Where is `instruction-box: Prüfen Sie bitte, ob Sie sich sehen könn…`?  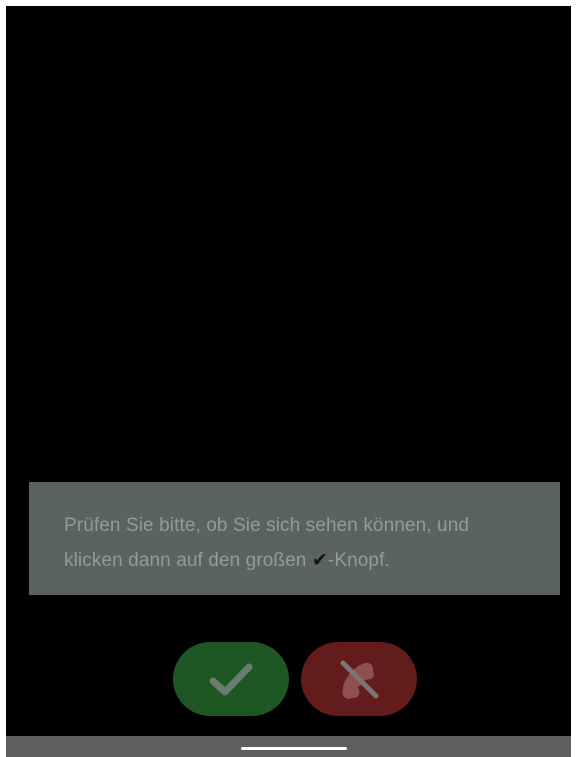 instruction-box: Prüfen Sie bitte, ob Sie sich sehen könn… is located at coordinates (294, 538).